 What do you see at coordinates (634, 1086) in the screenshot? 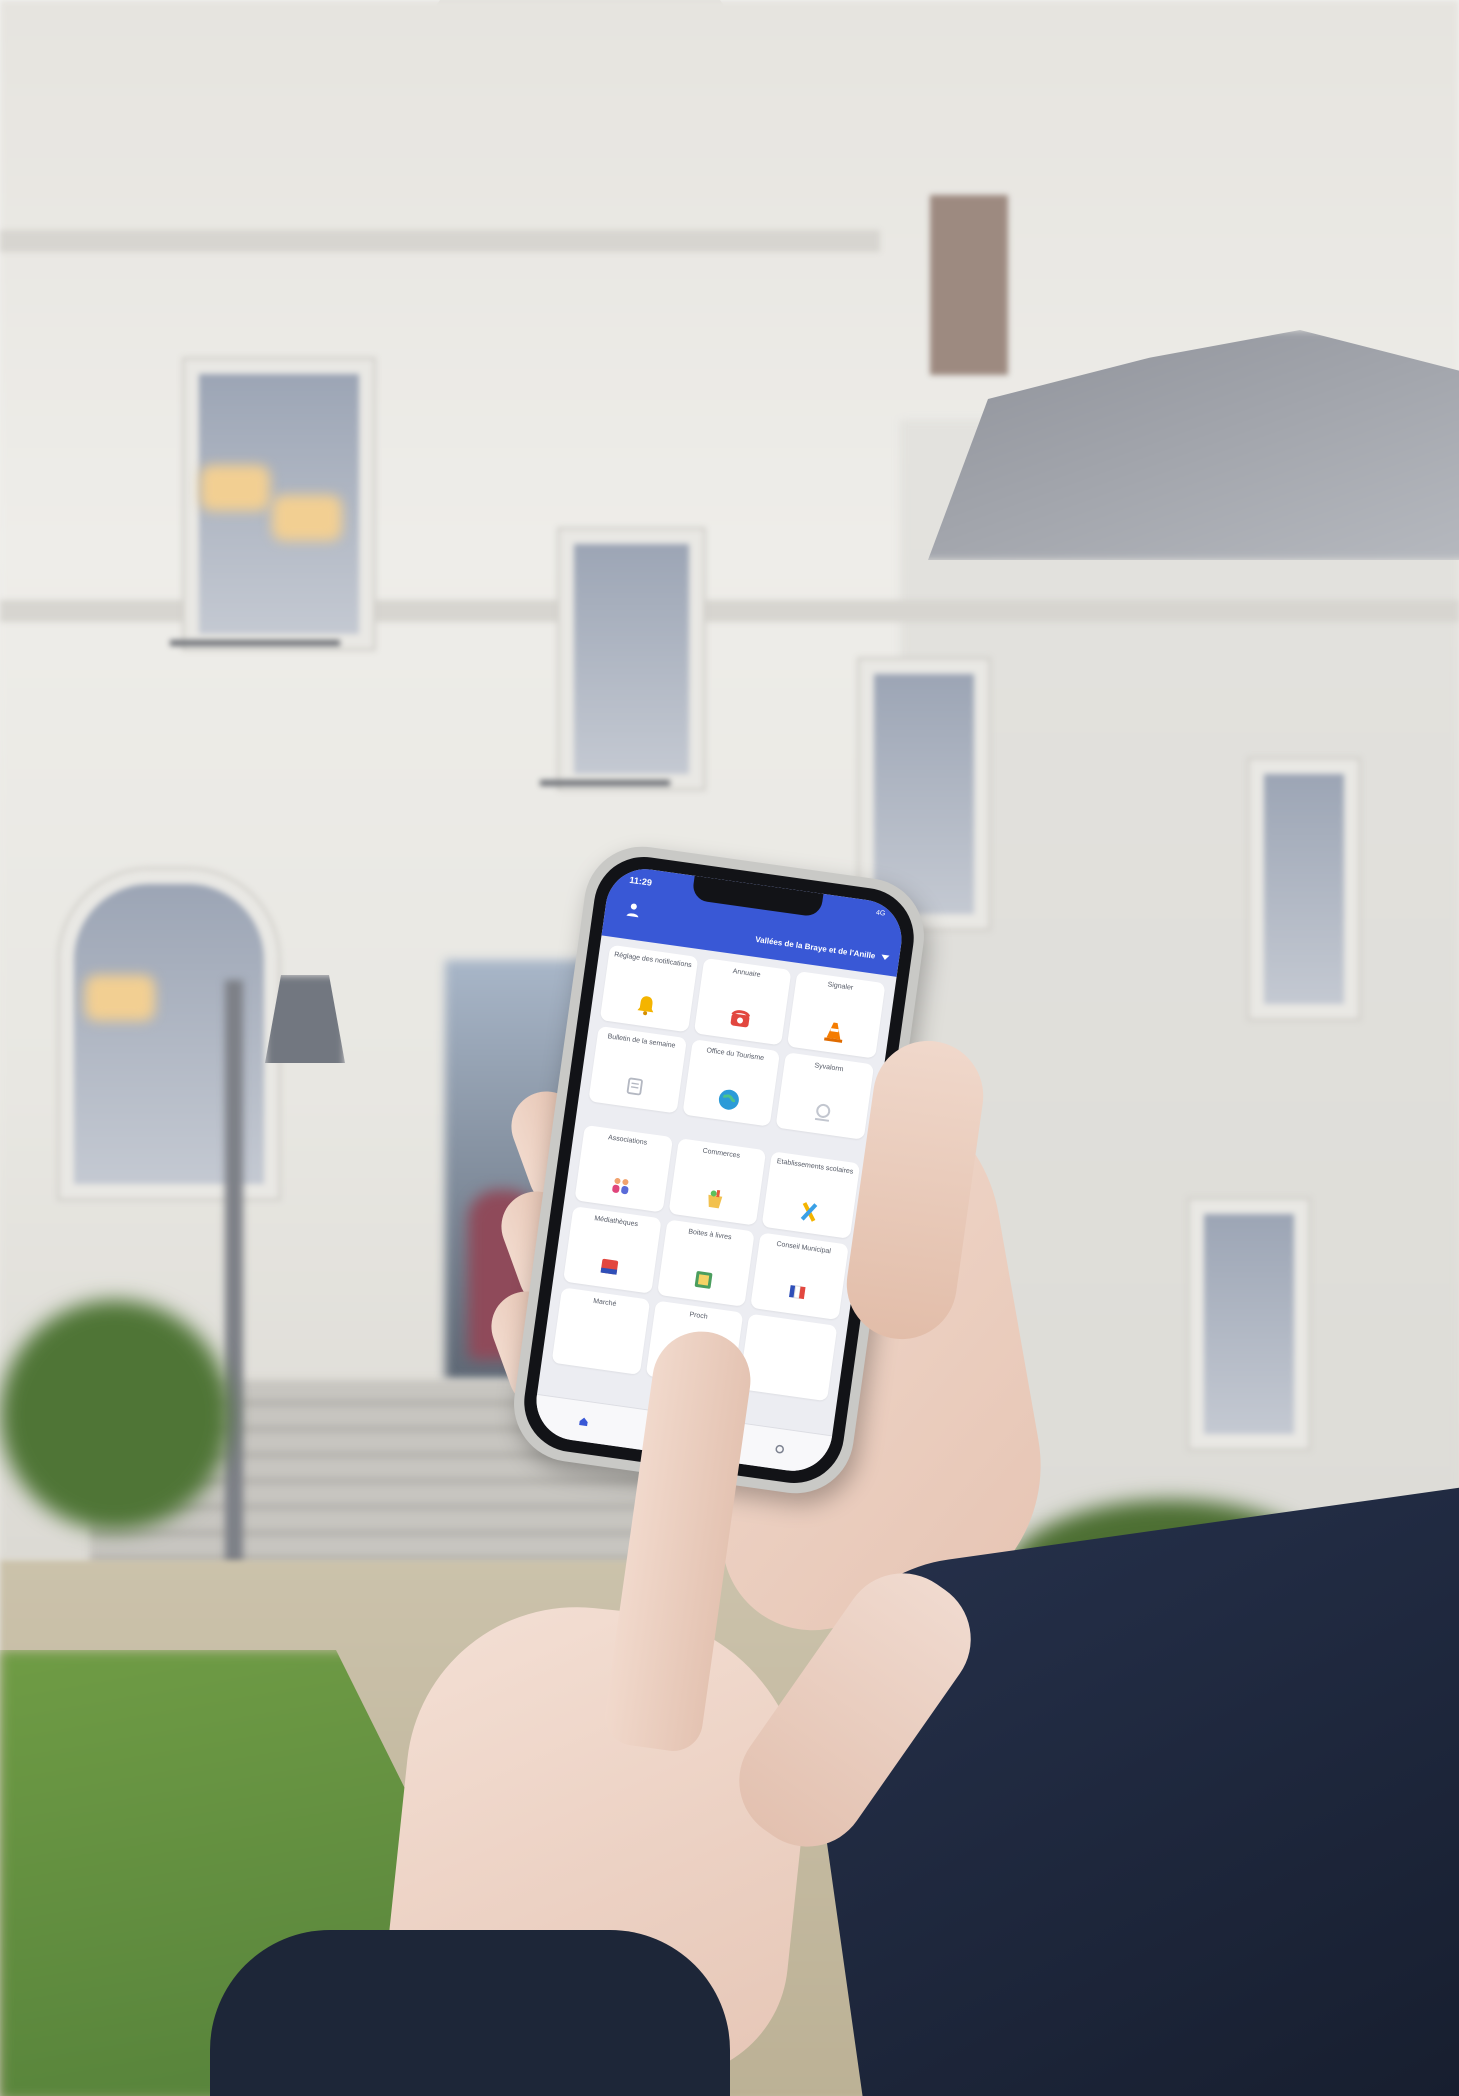
I see `newspaper-icon` at bounding box center [634, 1086].